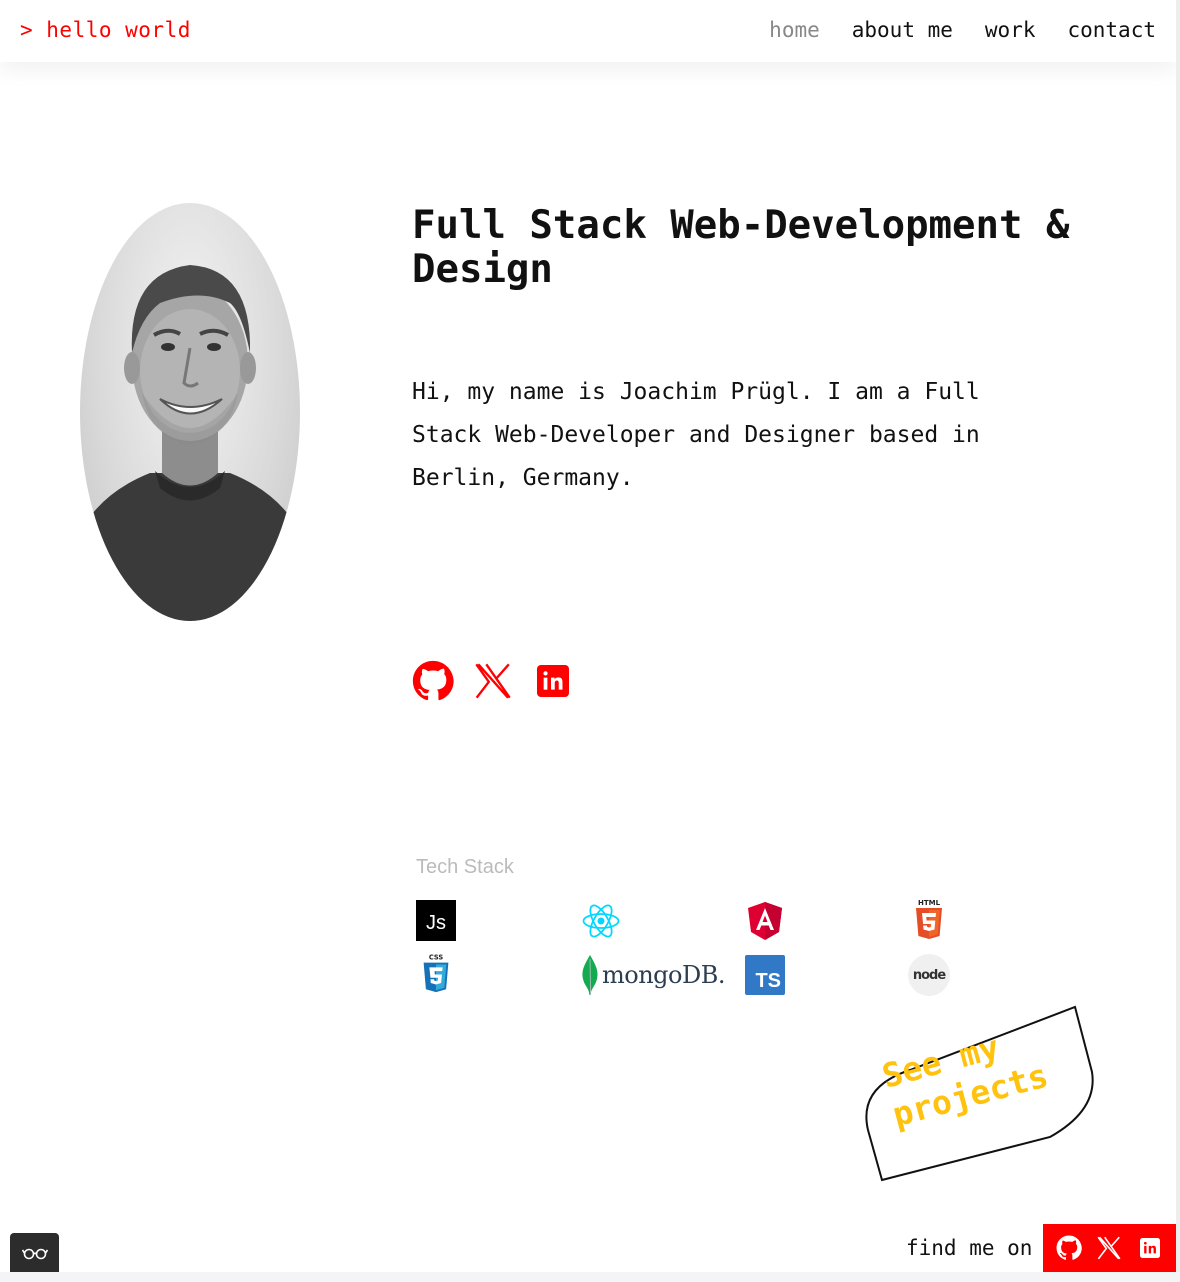  Describe the element at coordinates (768, 981) in the screenshot. I see `typescript-label: TS` at that location.